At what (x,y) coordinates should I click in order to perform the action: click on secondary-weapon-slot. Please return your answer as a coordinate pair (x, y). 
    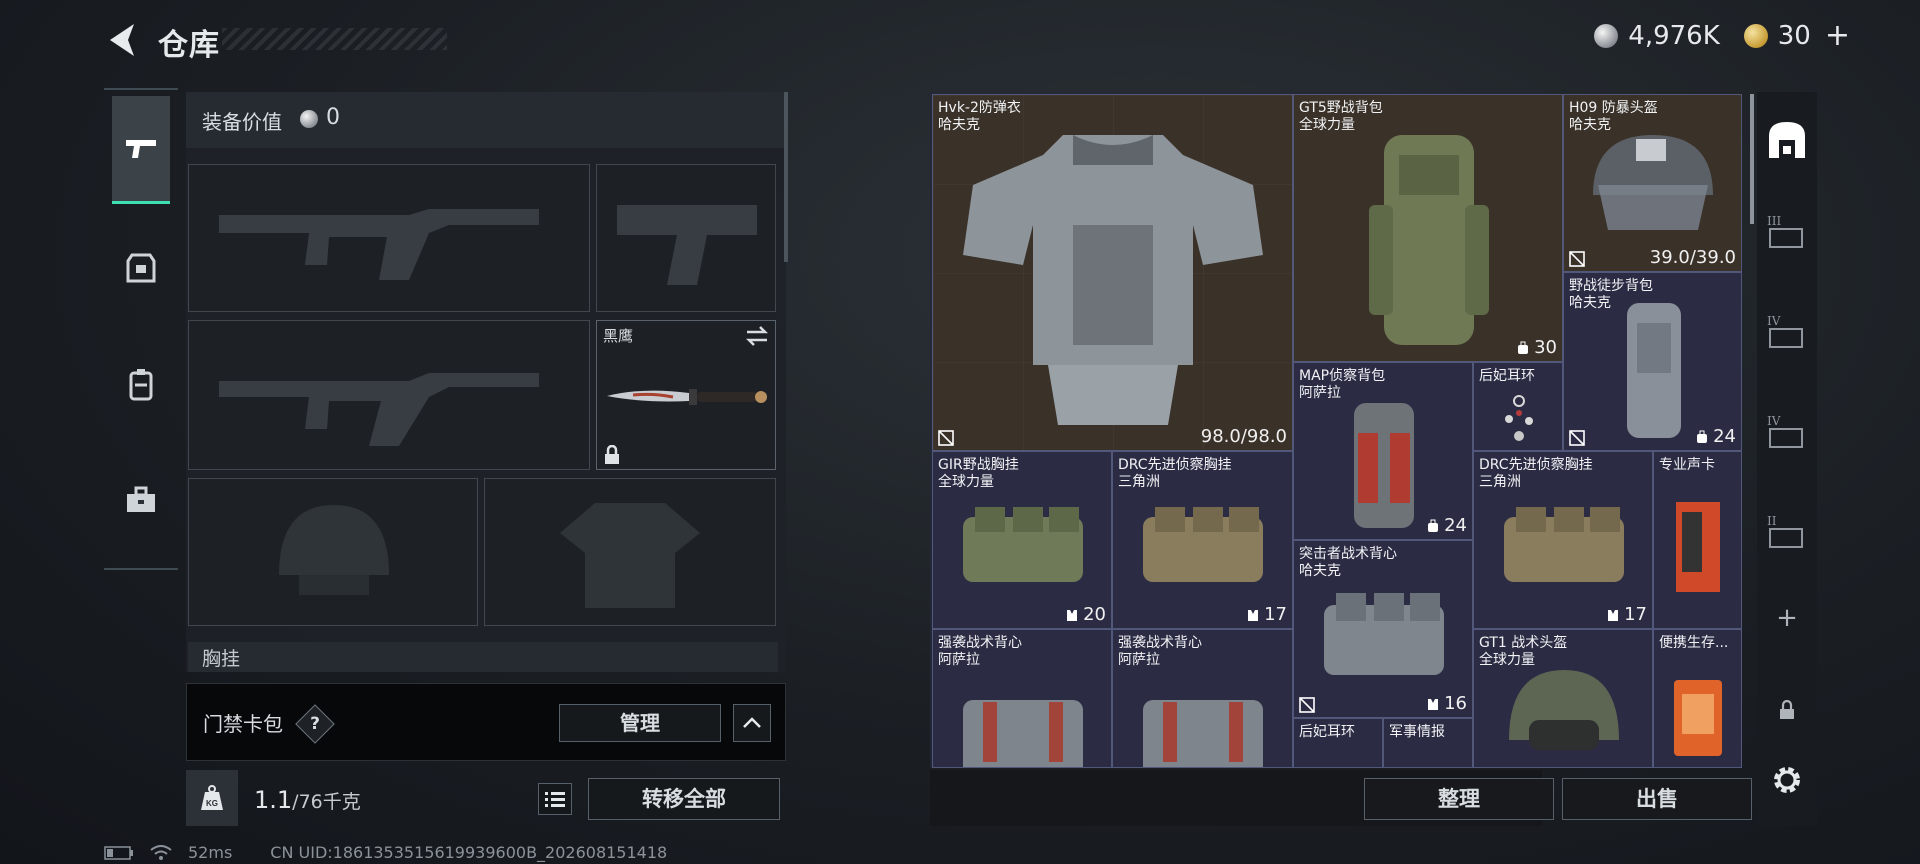
    Looking at the image, I should click on (686, 238).